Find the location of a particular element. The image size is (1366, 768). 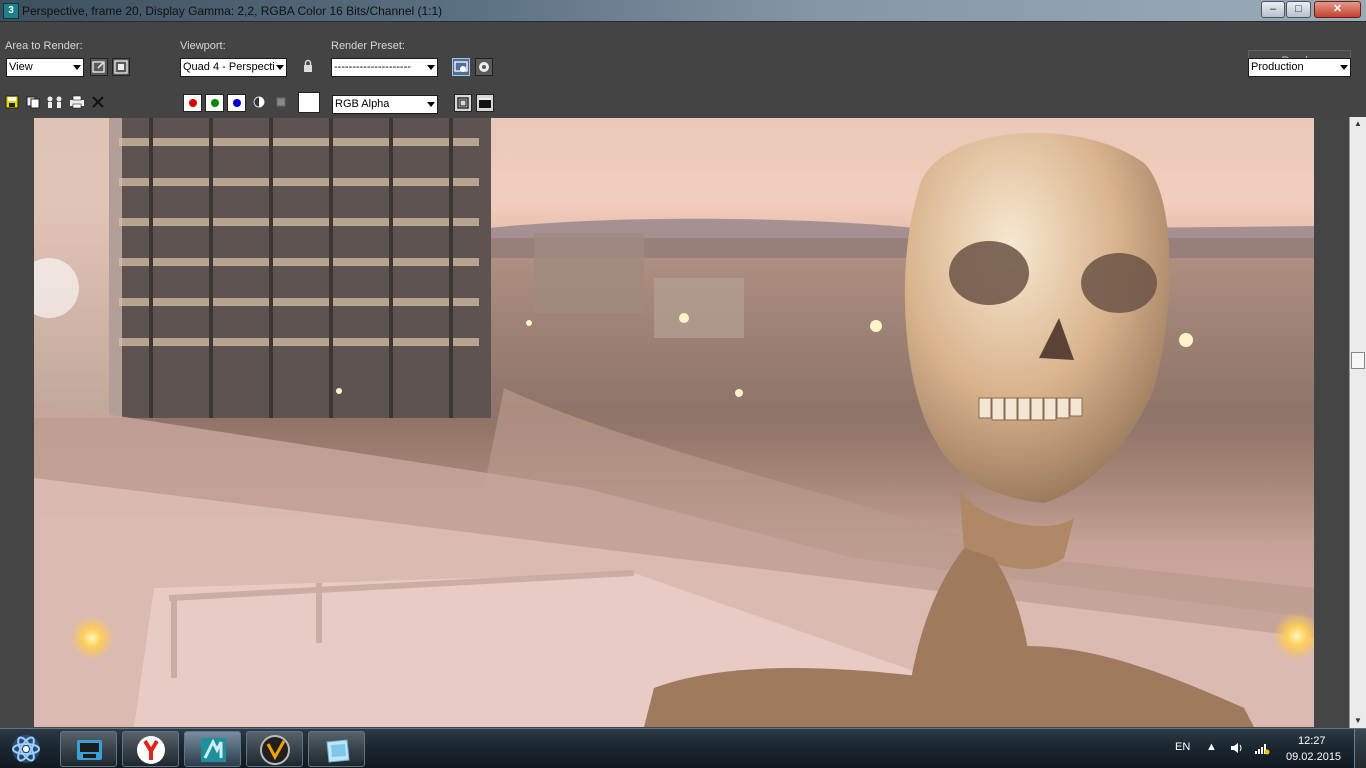

area-to-render-select: View is located at coordinates (45, 67).